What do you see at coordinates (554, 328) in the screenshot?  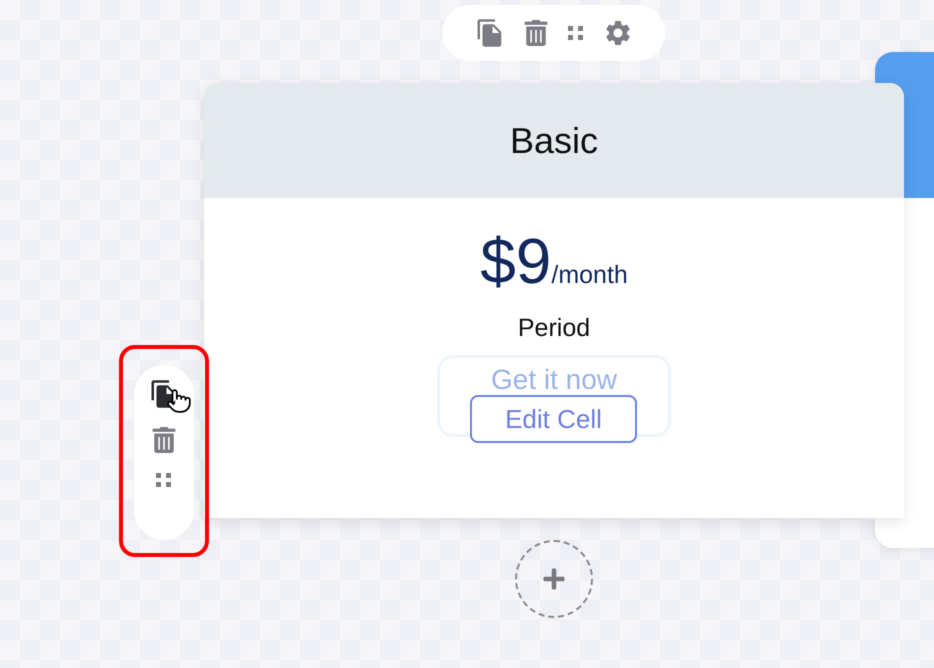 I see `period-label: Period` at bounding box center [554, 328].